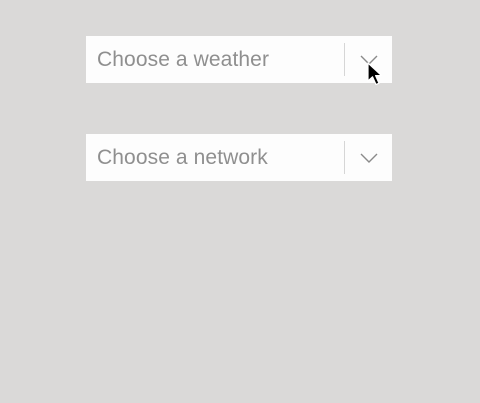 The height and width of the screenshot is (403, 480). What do you see at coordinates (182, 157) in the screenshot?
I see `network-select-placeholder: Choose a network` at bounding box center [182, 157].